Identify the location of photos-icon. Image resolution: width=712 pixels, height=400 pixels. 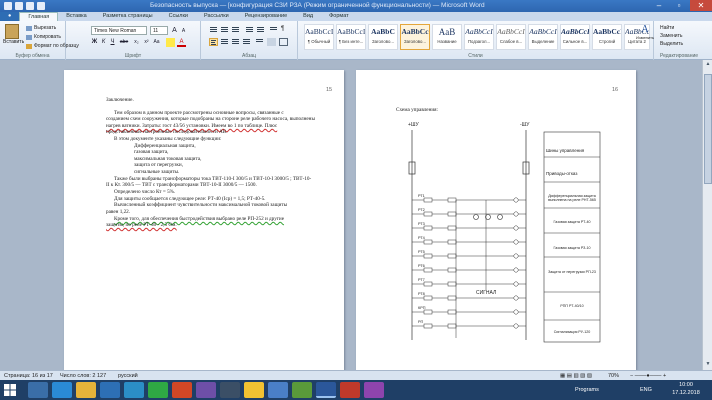
(134, 390).